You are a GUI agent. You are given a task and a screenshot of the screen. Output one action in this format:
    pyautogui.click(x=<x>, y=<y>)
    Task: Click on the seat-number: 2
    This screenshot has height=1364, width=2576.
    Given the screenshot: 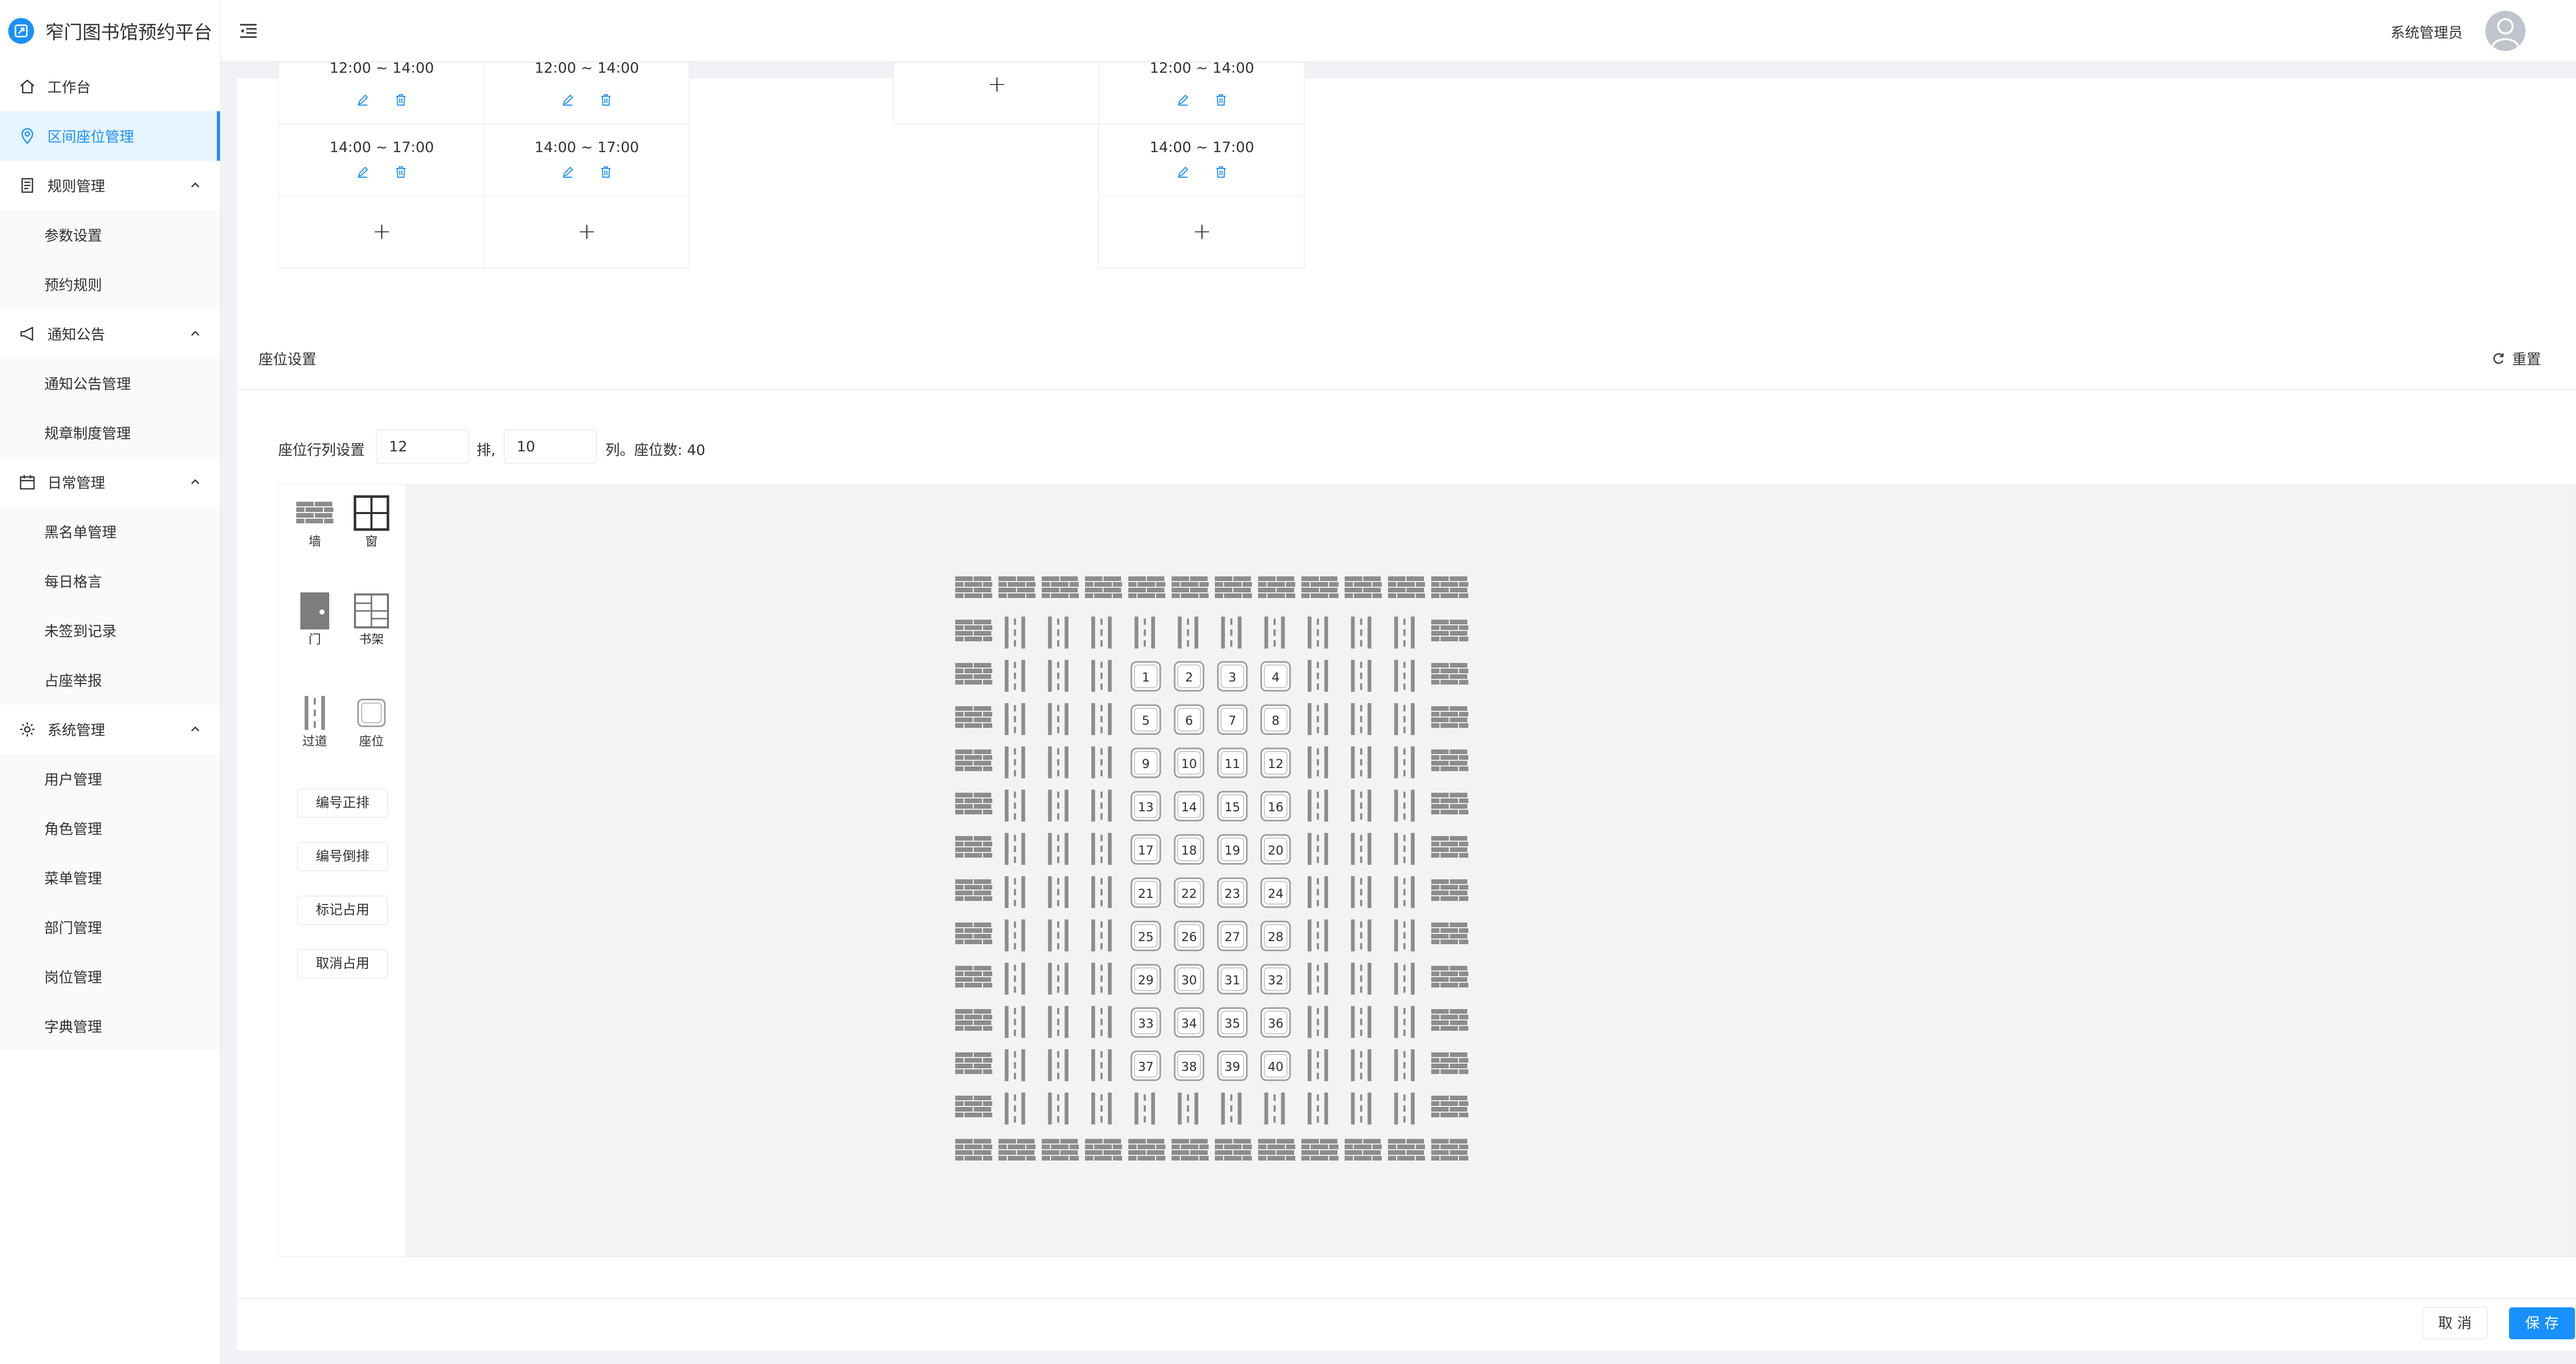 What is the action you would take?
    pyautogui.click(x=1189, y=677)
    